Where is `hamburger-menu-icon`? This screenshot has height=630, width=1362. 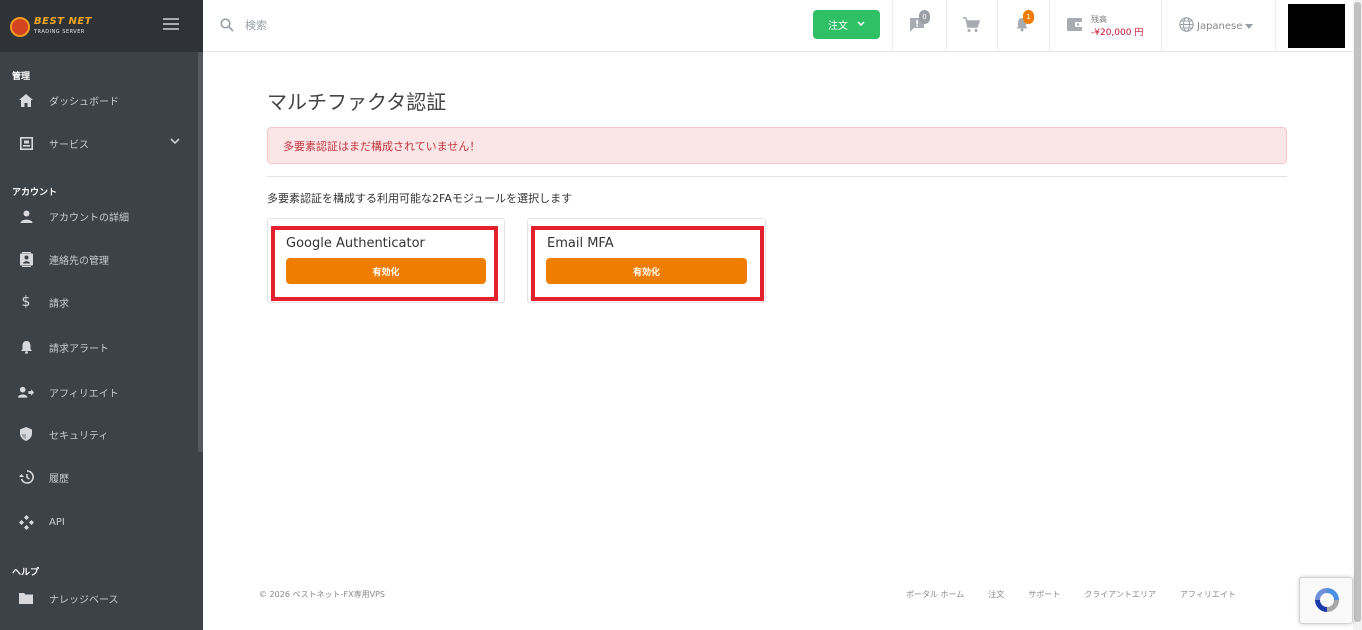
hamburger-menu-icon is located at coordinates (171, 25).